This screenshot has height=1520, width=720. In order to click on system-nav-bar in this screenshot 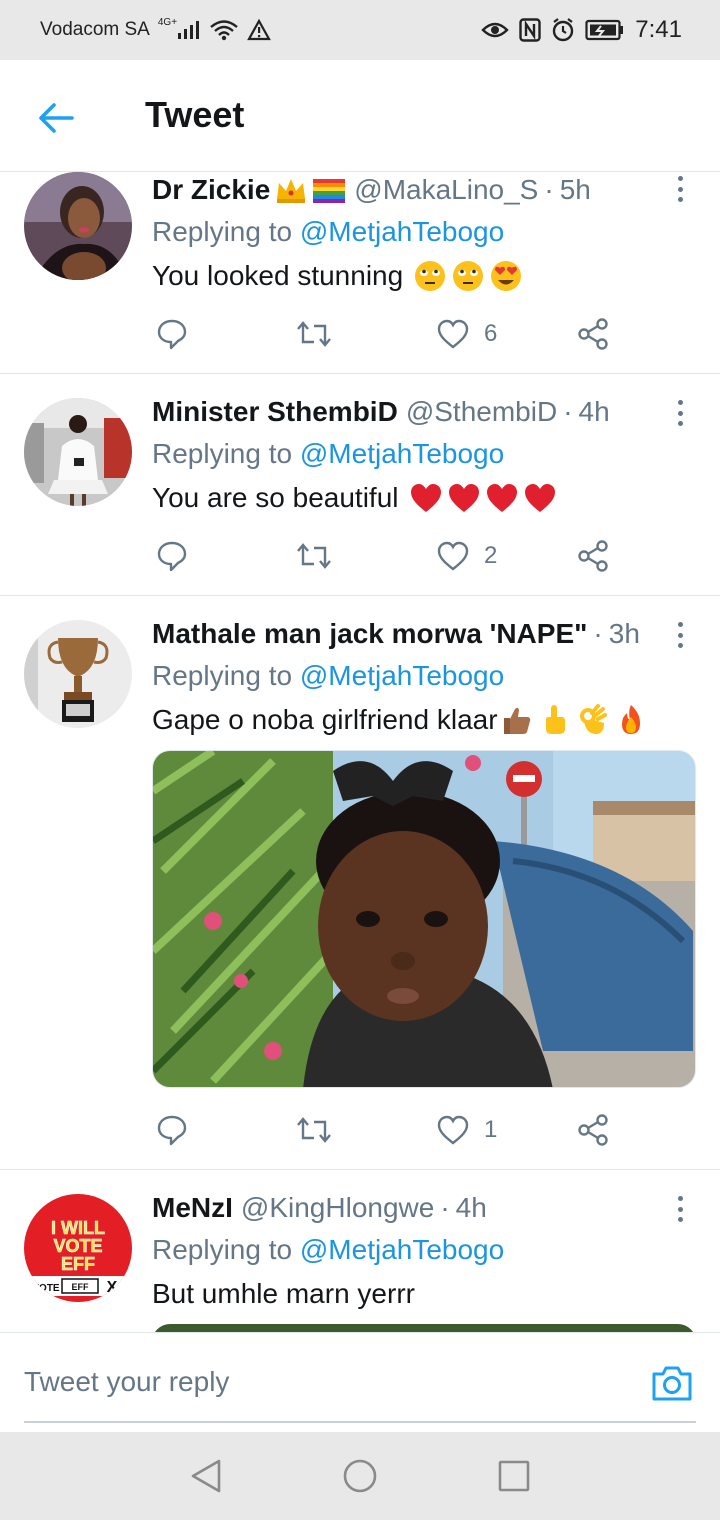, I will do `click(360, 1476)`.